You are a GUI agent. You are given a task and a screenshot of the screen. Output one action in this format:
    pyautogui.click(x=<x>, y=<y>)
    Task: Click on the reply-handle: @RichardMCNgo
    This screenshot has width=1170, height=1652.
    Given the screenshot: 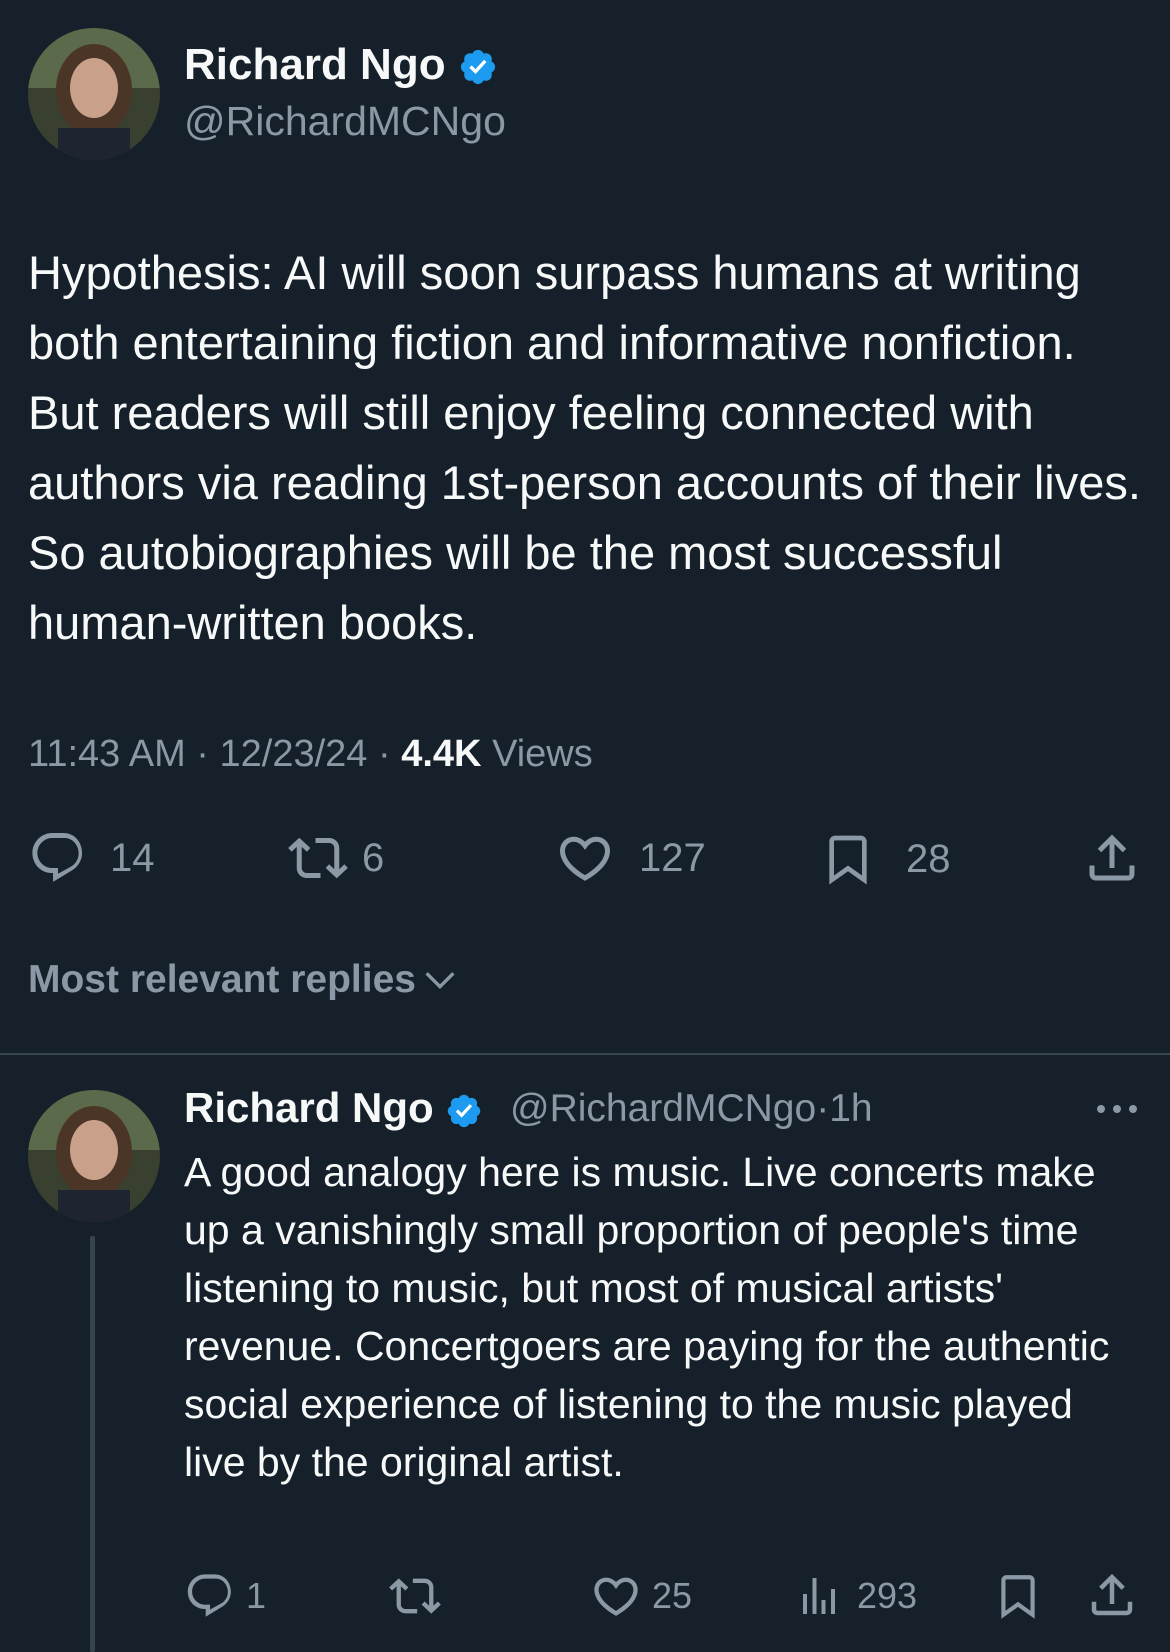 What is the action you would take?
    pyautogui.click(x=663, y=1108)
    